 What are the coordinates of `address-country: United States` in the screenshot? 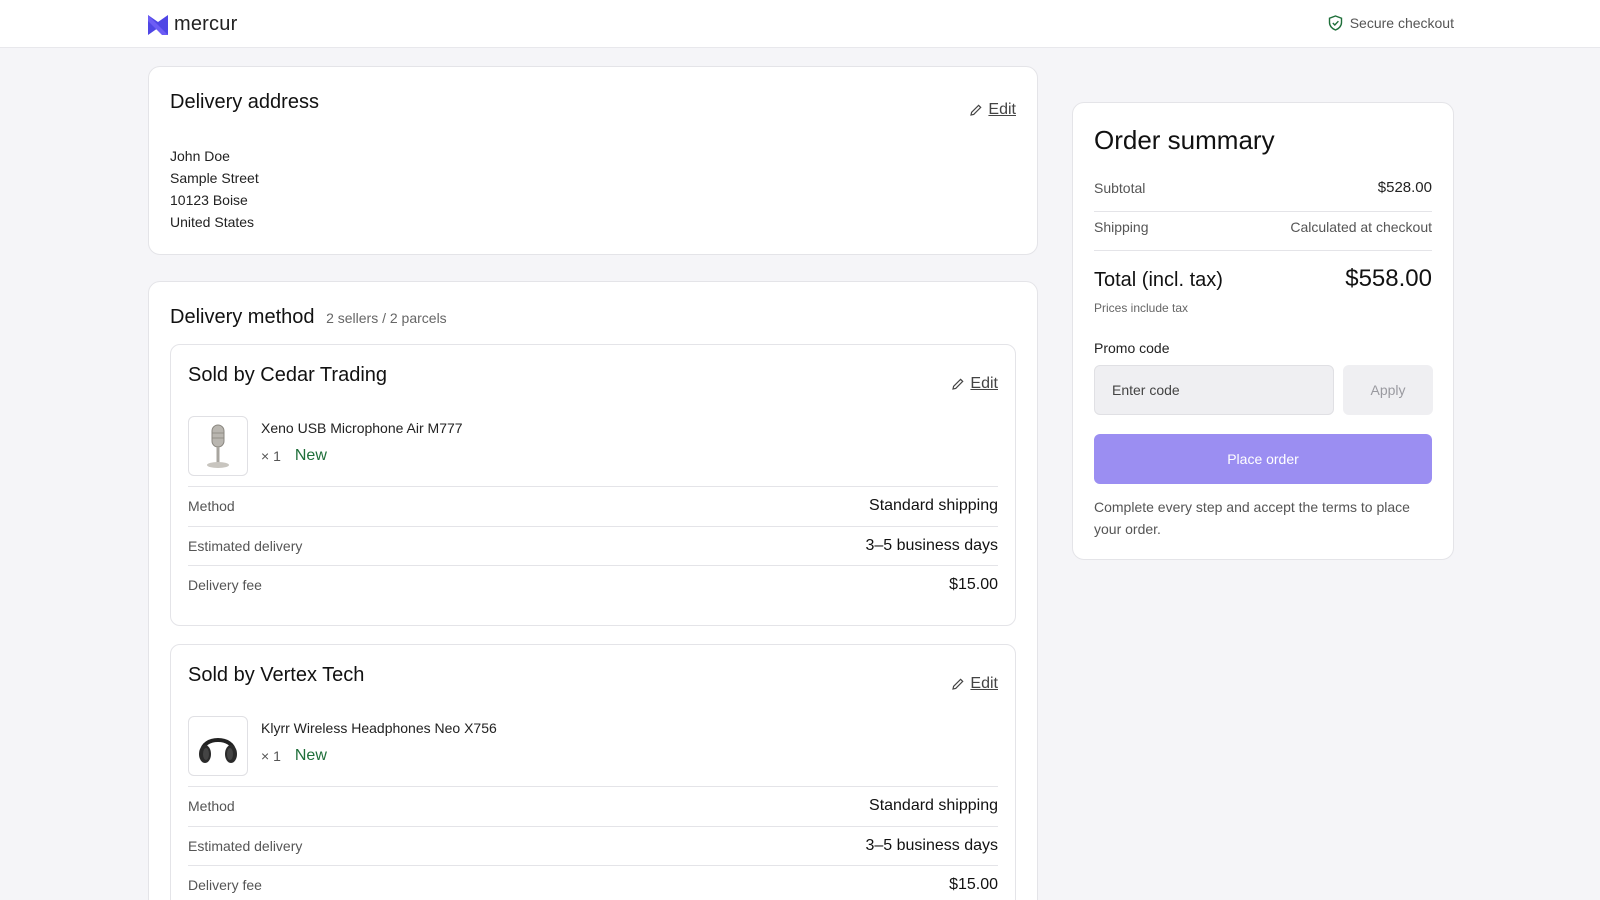 It's located at (212, 222).